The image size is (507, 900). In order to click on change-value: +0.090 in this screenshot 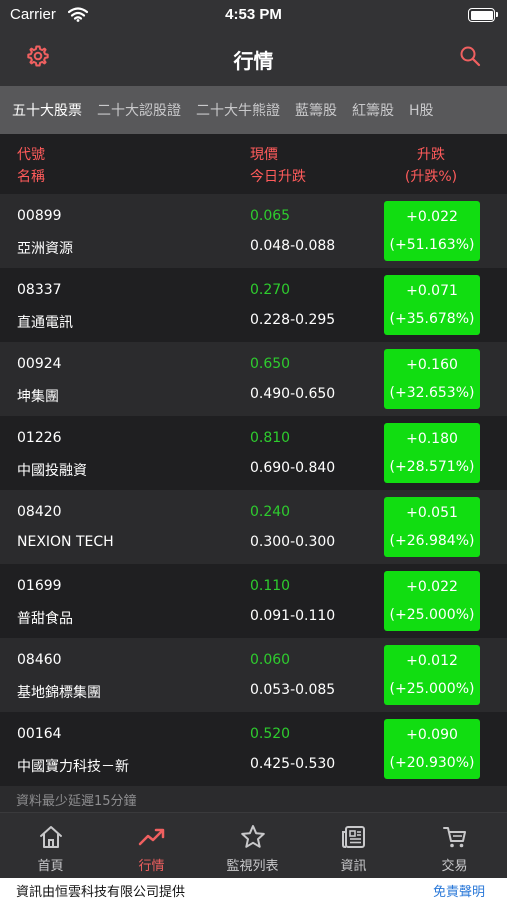, I will do `click(432, 735)`.